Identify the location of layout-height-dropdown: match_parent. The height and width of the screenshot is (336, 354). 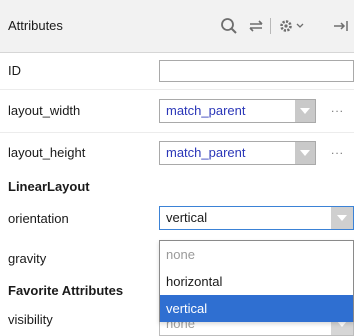
(237, 153).